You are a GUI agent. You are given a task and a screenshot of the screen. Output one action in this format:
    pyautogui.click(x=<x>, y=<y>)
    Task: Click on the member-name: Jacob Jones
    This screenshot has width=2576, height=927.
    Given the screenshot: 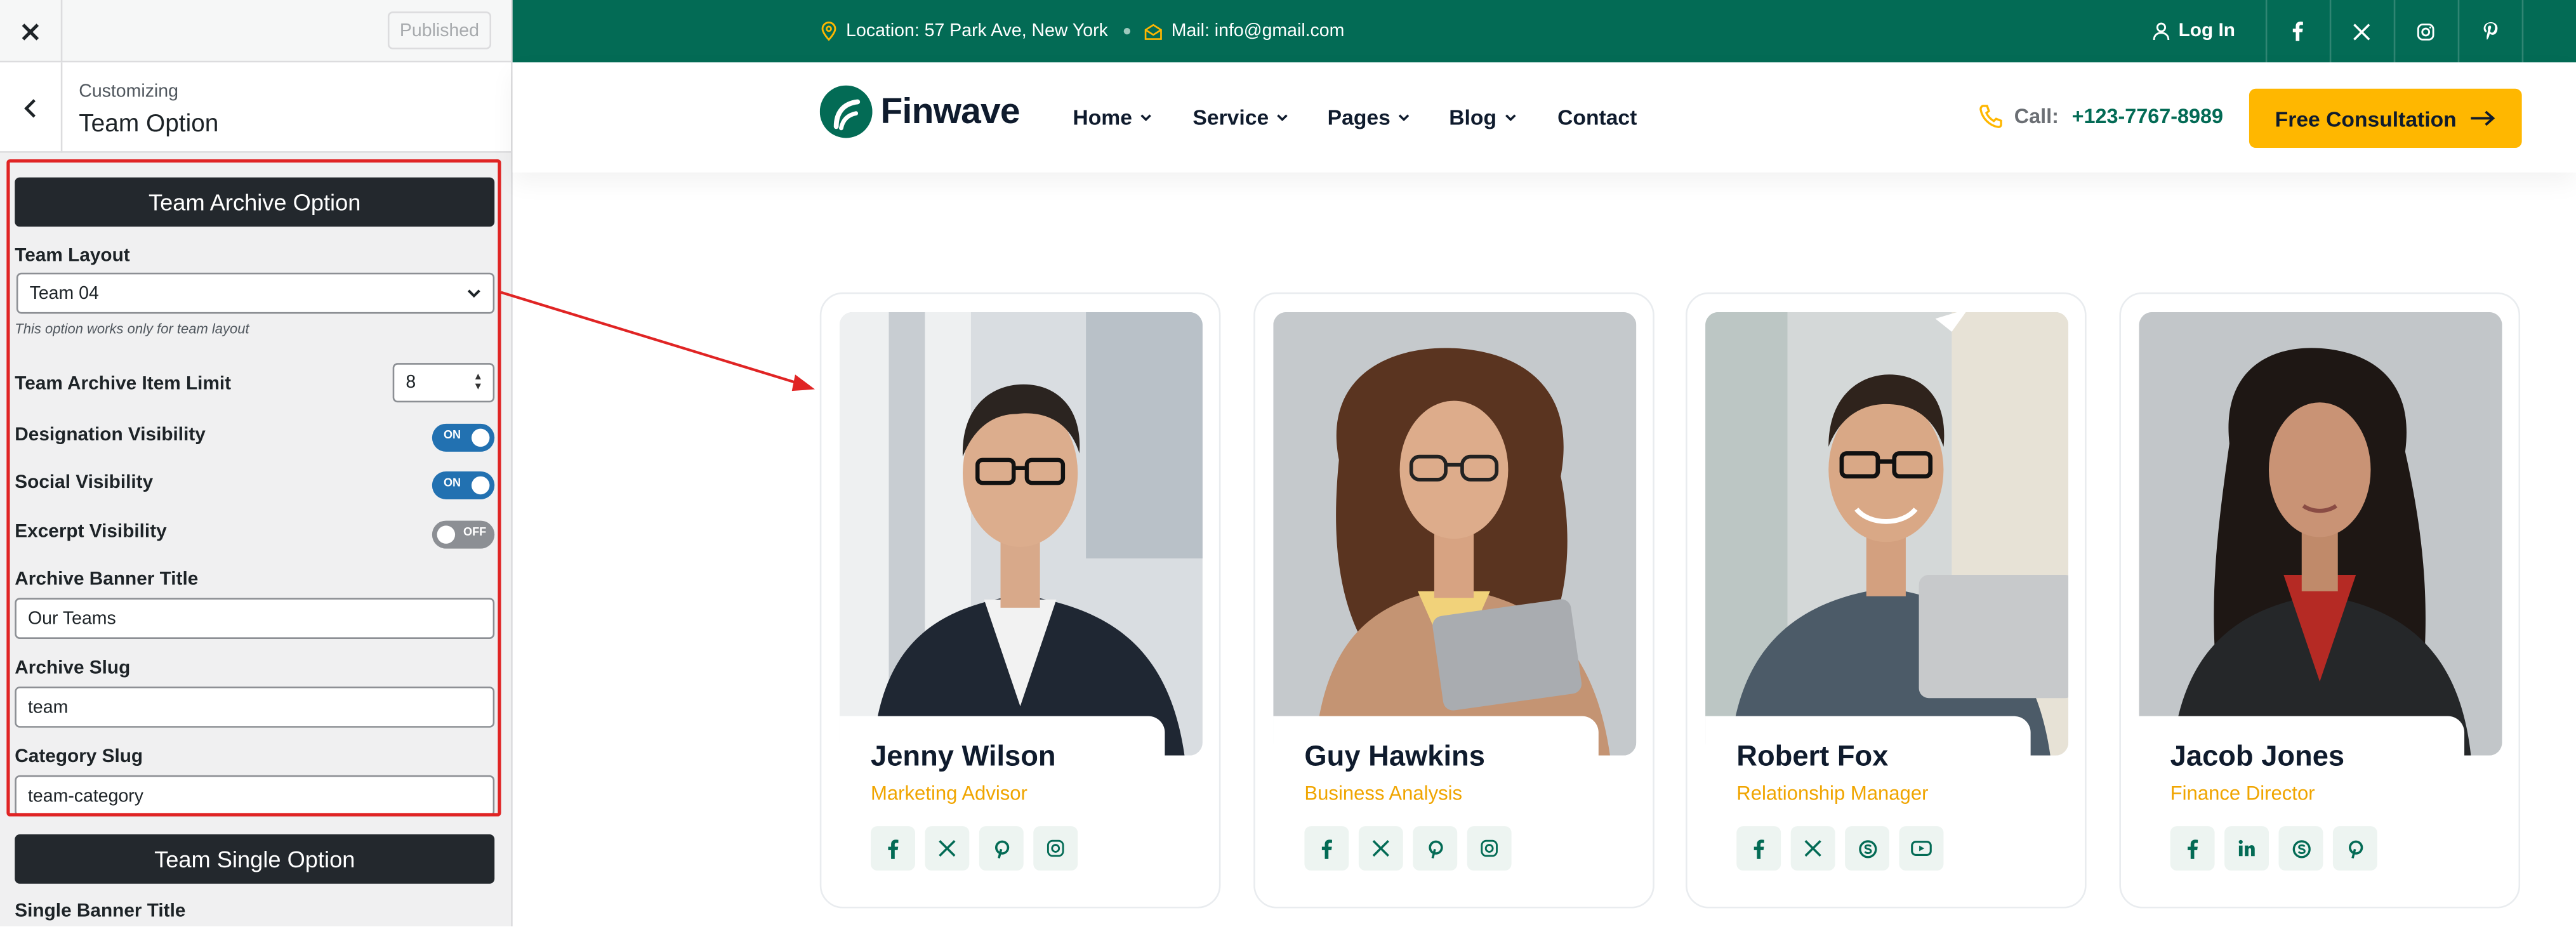 What is the action you would take?
    pyautogui.click(x=2257, y=756)
    